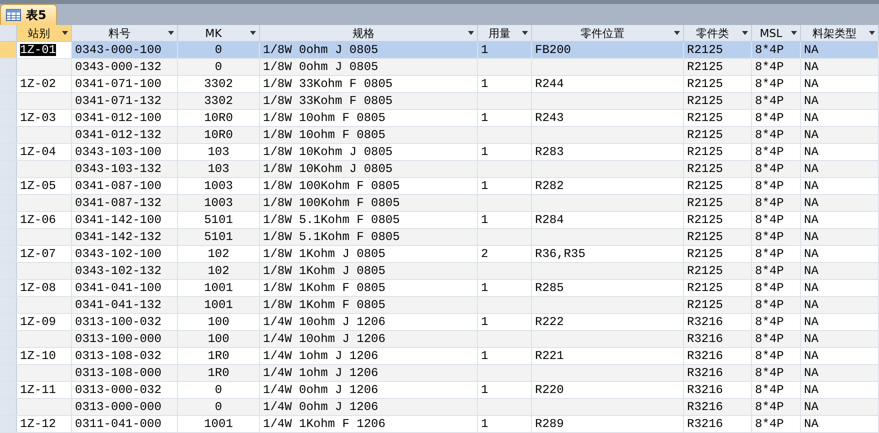 Image resolution: width=879 pixels, height=433 pixels. What do you see at coordinates (840, 33) in the screenshot?
I see `column-header: 料架类型` at bounding box center [840, 33].